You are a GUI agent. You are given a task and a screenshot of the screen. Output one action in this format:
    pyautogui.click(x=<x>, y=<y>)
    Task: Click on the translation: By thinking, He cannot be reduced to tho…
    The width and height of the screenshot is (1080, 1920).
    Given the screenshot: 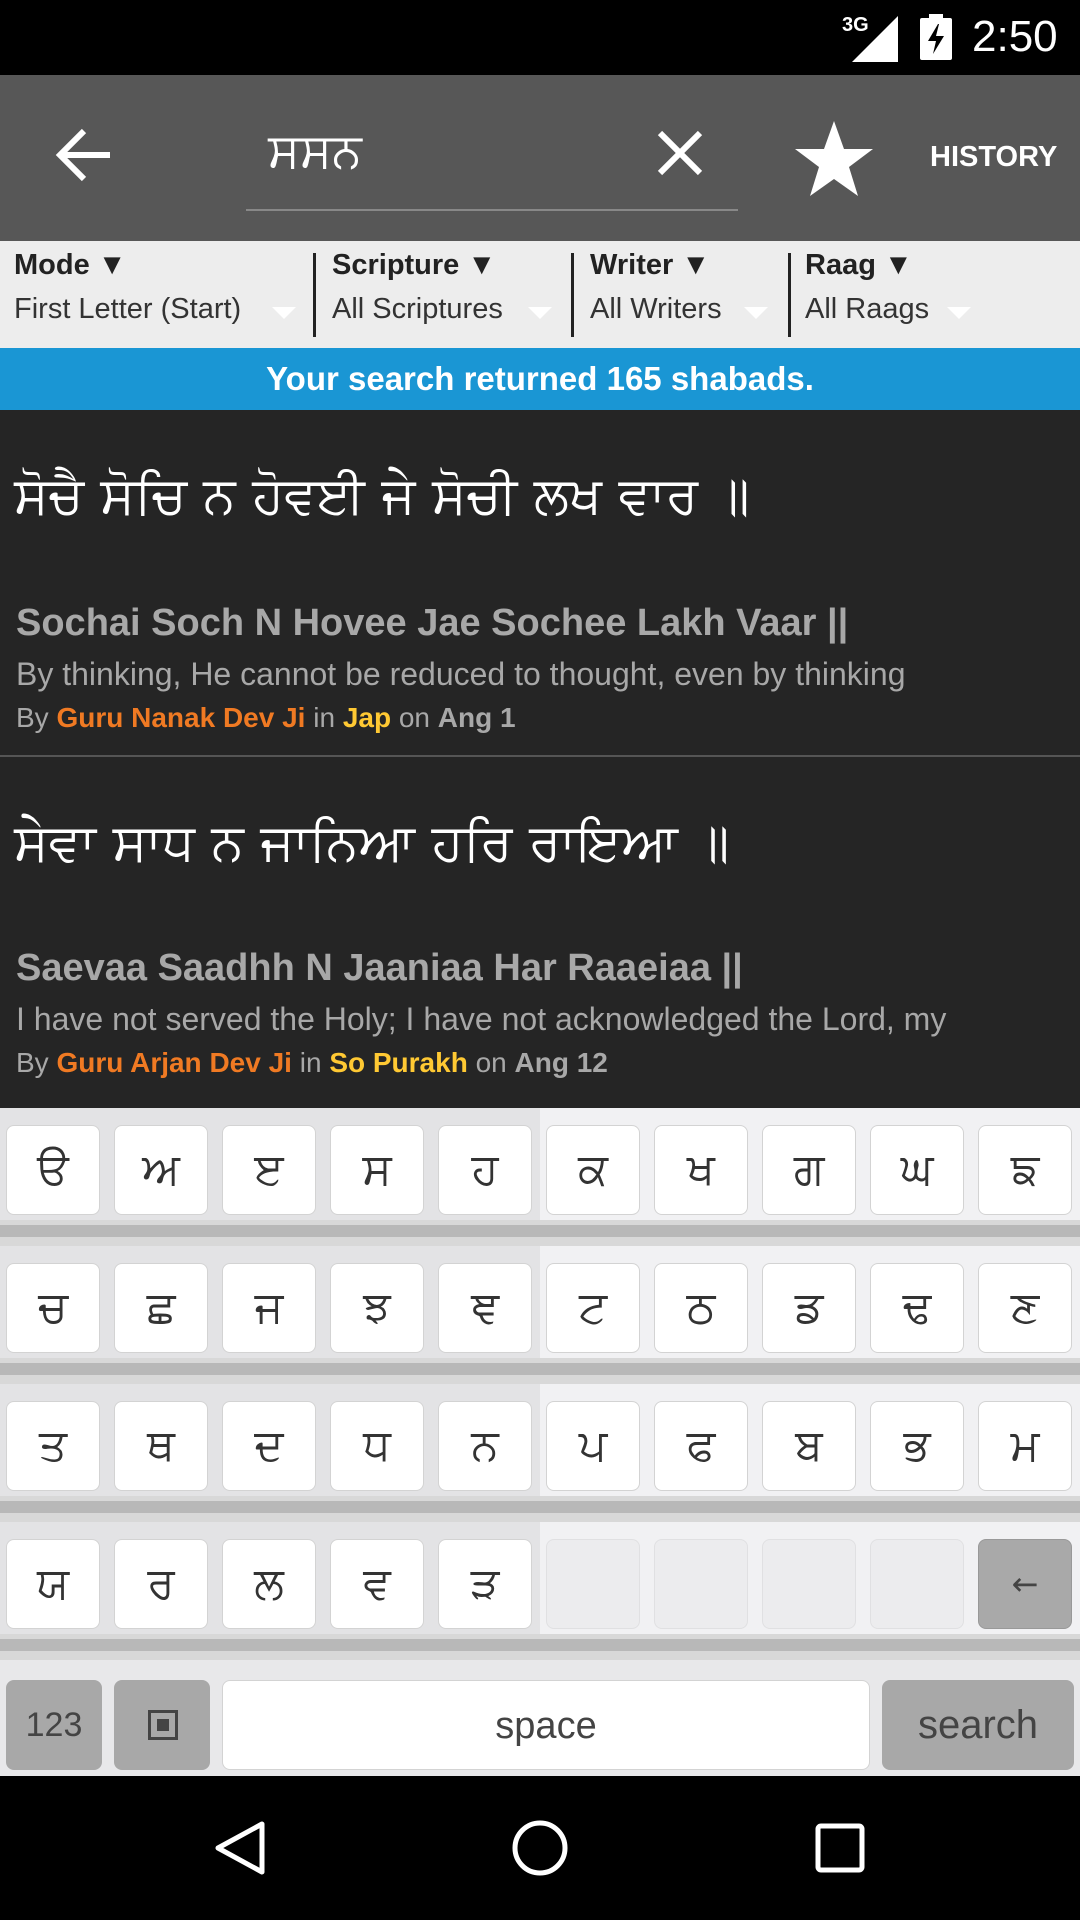 What is the action you would take?
    pyautogui.click(x=461, y=674)
    